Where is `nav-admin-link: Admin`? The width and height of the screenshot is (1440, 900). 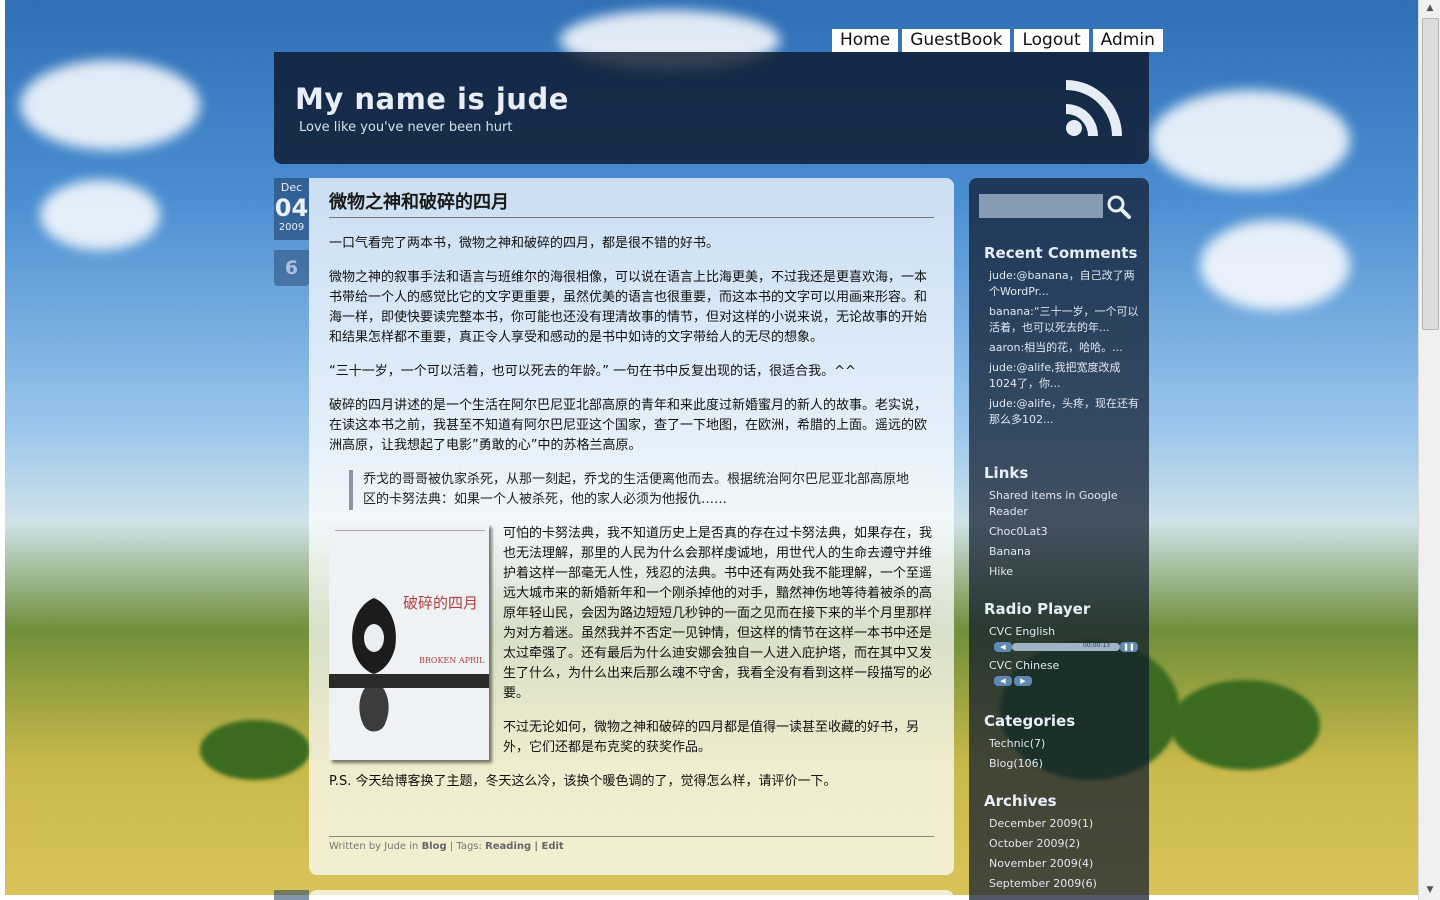
nav-admin-link: Admin is located at coordinates (1127, 40).